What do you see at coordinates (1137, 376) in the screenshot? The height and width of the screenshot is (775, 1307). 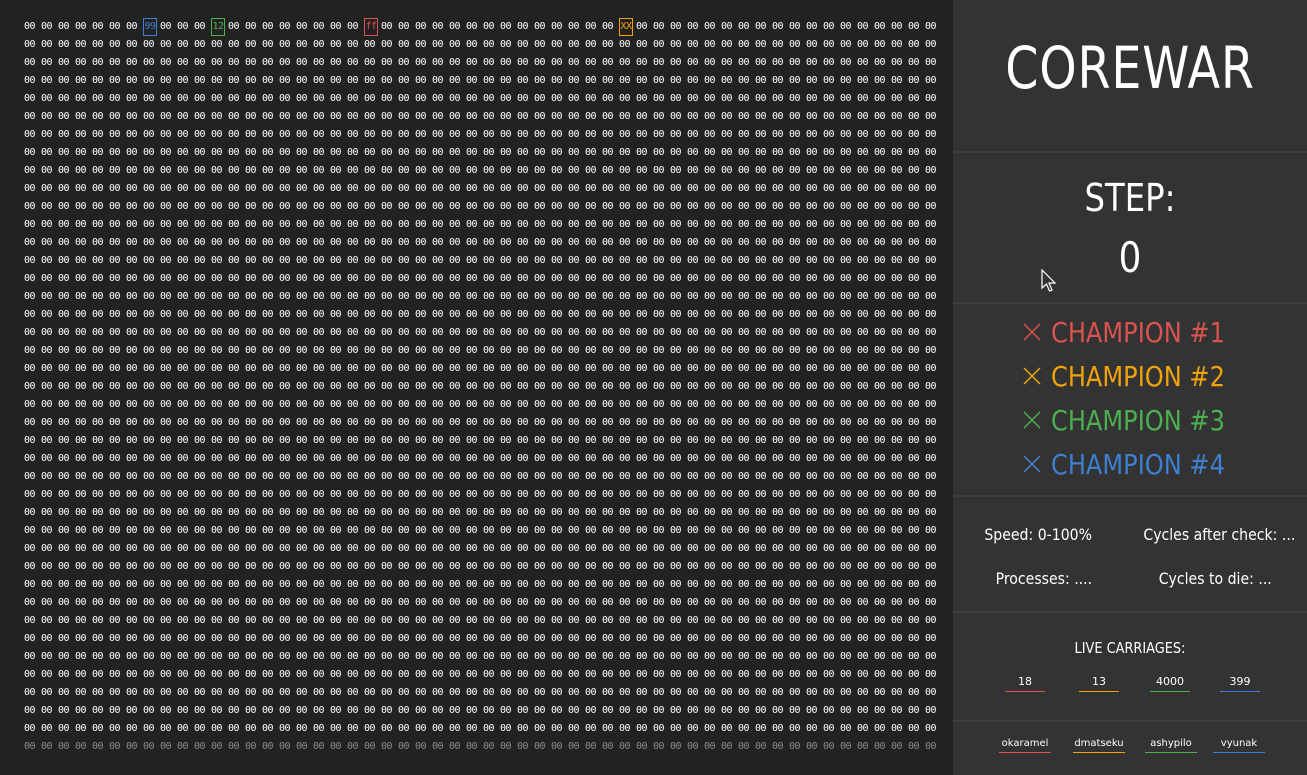 I see `champion-item-2: CHAMPION #2` at bounding box center [1137, 376].